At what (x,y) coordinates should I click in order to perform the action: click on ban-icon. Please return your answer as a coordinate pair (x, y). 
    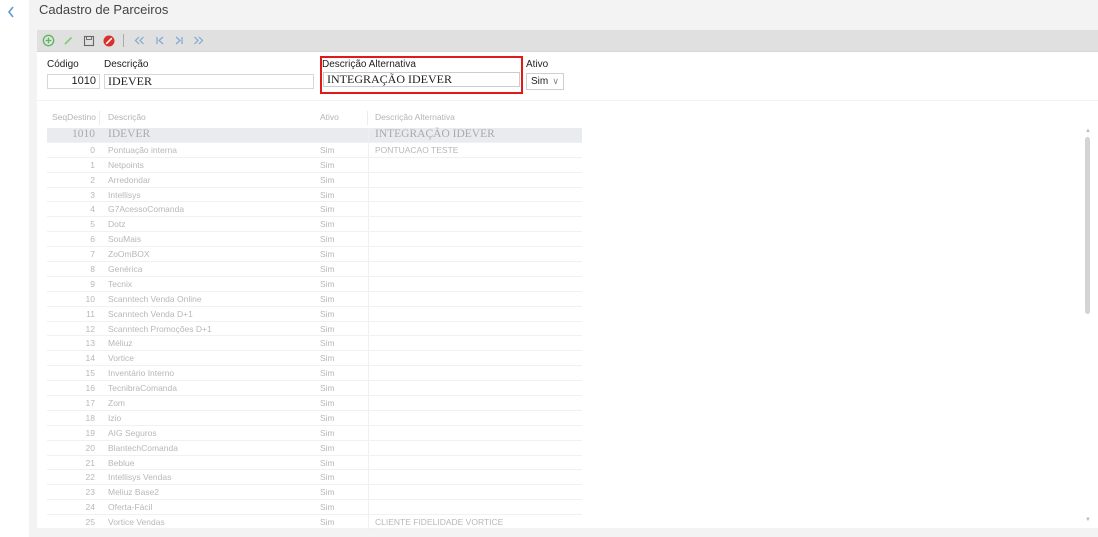
    Looking at the image, I should click on (108, 40).